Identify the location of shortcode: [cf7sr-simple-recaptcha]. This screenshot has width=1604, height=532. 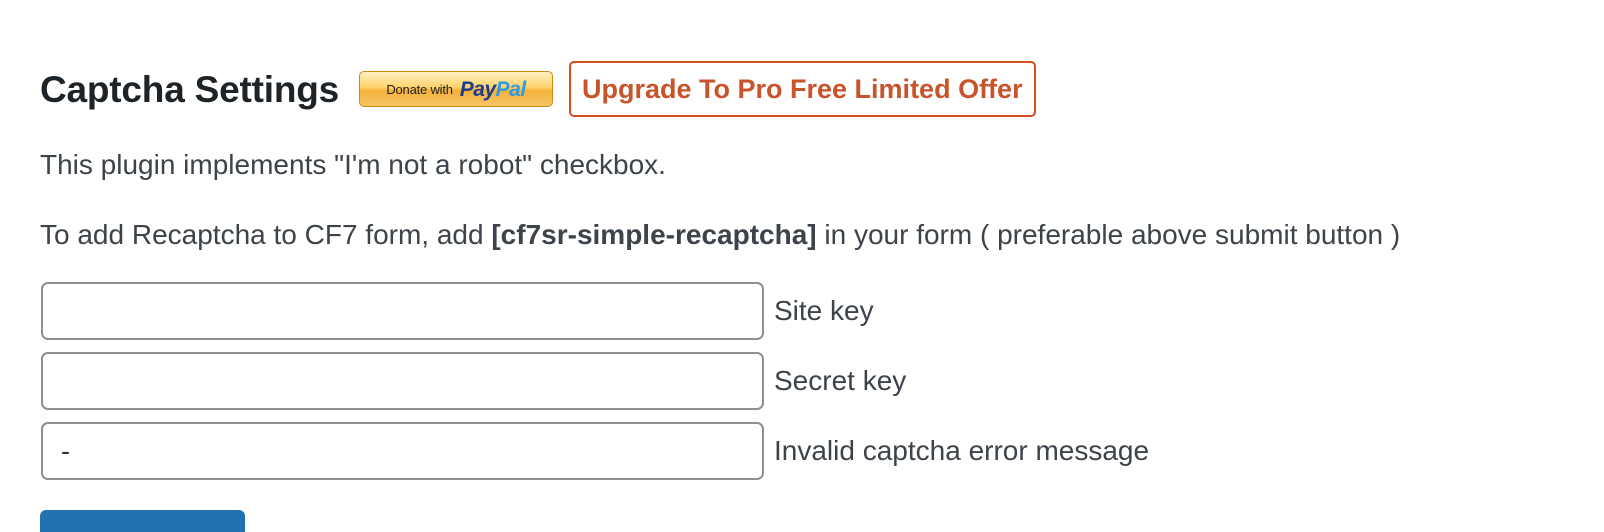
(654, 234).